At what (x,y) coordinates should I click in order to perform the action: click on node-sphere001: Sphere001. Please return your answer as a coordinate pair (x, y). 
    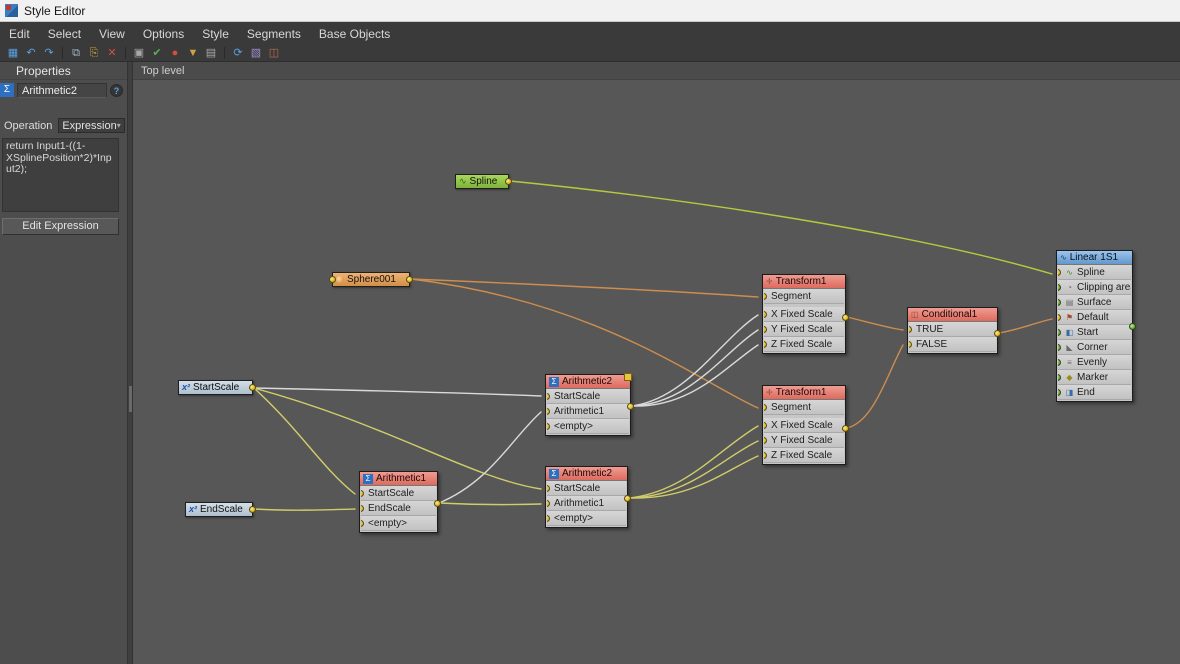
    Looking at the image, I should click on (371, 279).